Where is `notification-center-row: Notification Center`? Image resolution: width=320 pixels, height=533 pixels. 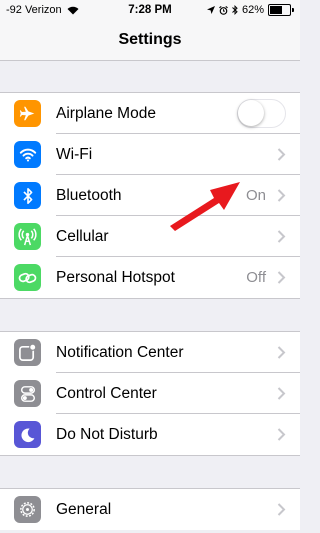
notification-center-row: Notification Center is located at coordinates (150, 352).